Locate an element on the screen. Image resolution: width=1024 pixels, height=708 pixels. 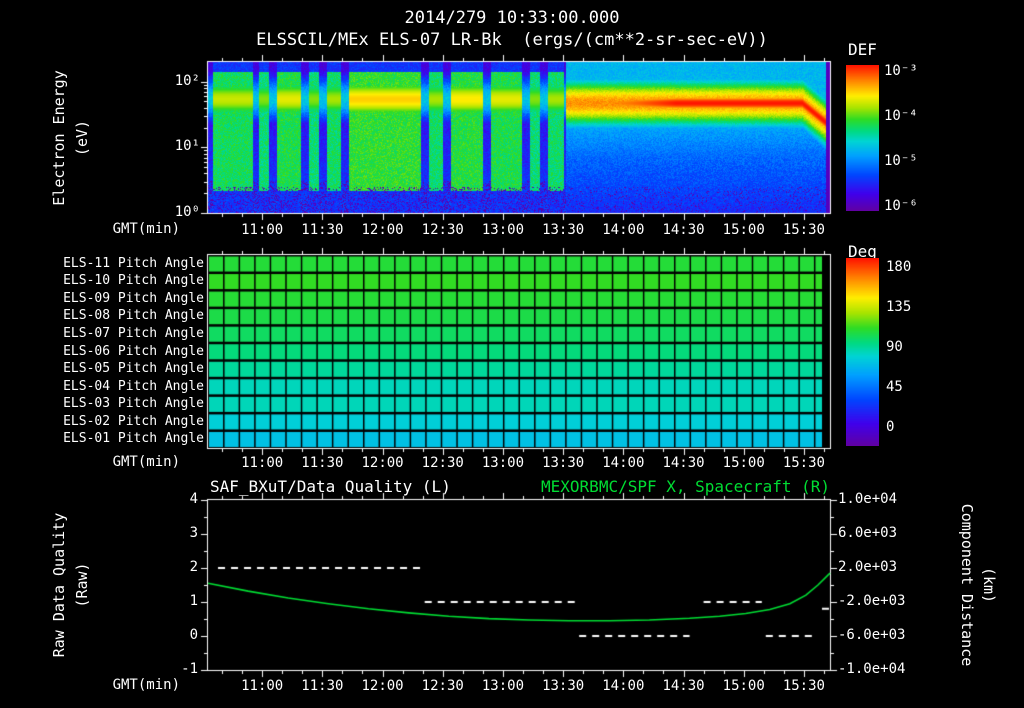
pitch-row-label: ELS-07 Pitch Angle is located at coordinates (133, 333).